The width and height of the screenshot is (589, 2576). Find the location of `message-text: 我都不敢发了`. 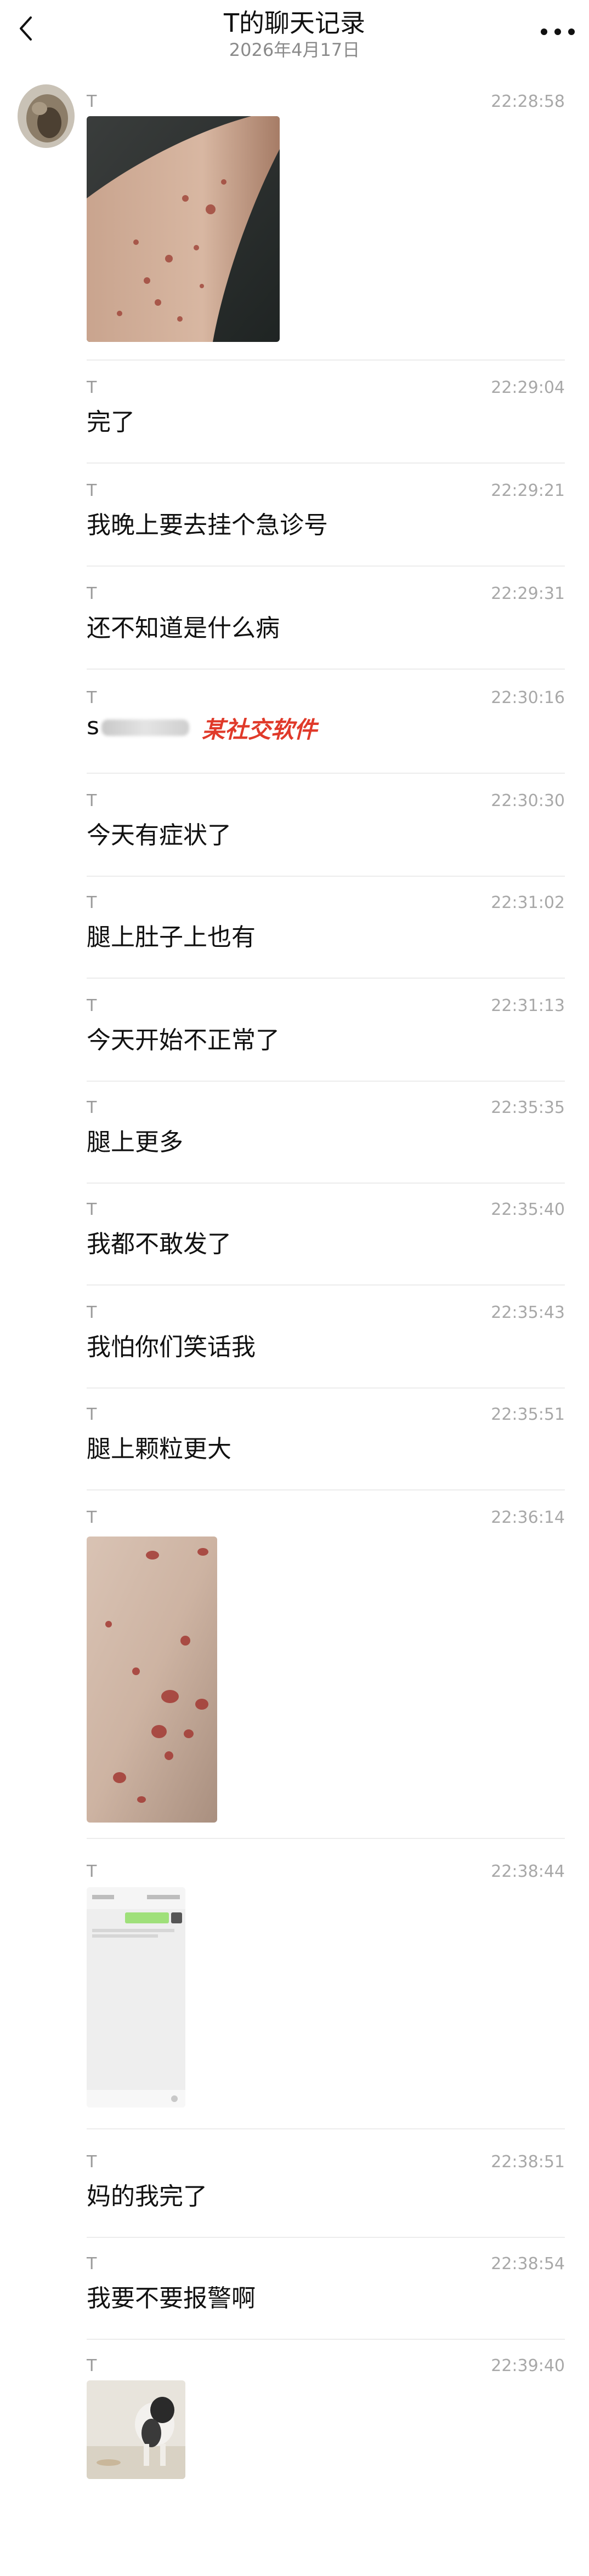

message-text: 我都不敢发了 is located at coordinates (159, 1244).